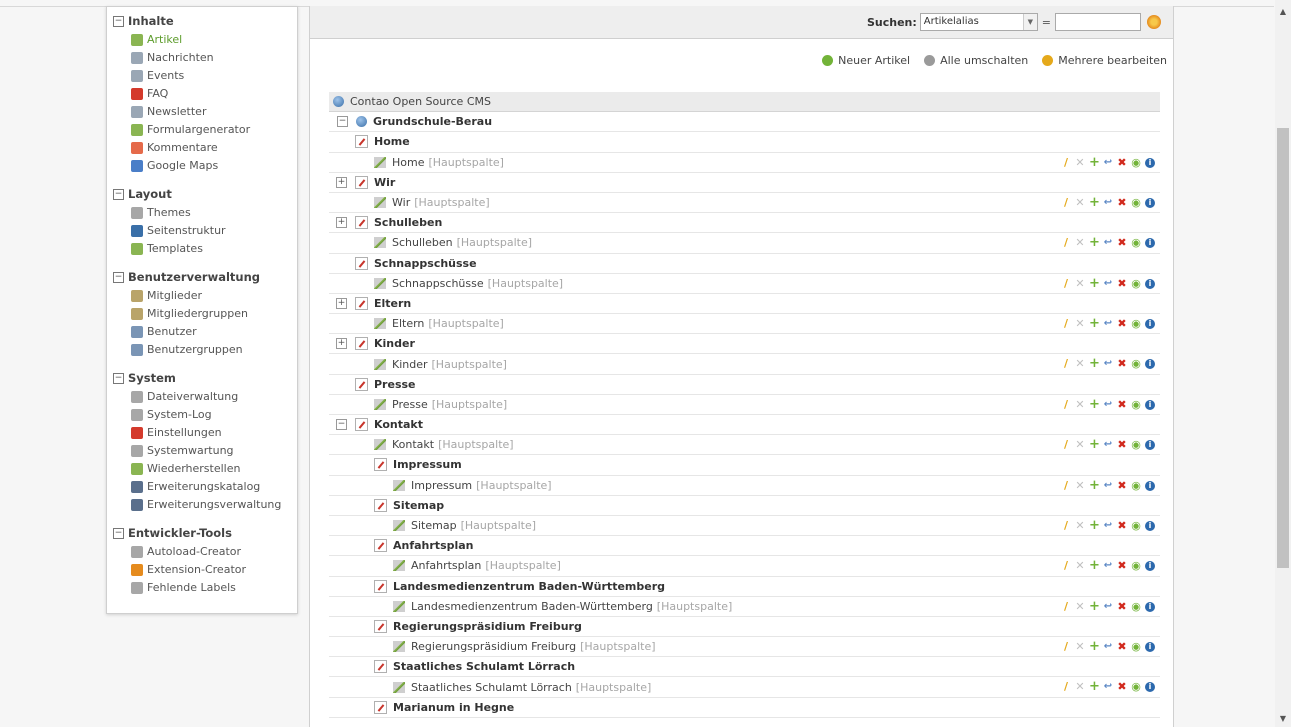 This screenshot has height=727, width=1291. I want to click on page-row: Regierungspräsidium Freiburg, so click(744, 627).